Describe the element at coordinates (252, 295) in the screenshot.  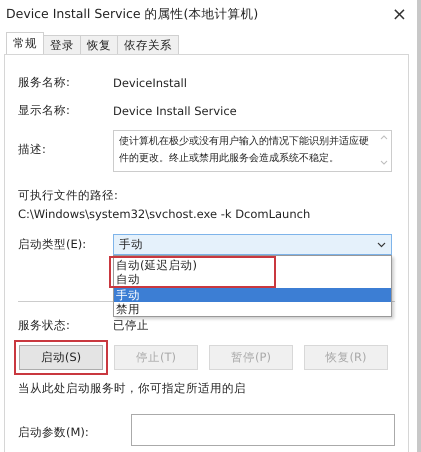
I see `dropdown-option: 手动` at that location.